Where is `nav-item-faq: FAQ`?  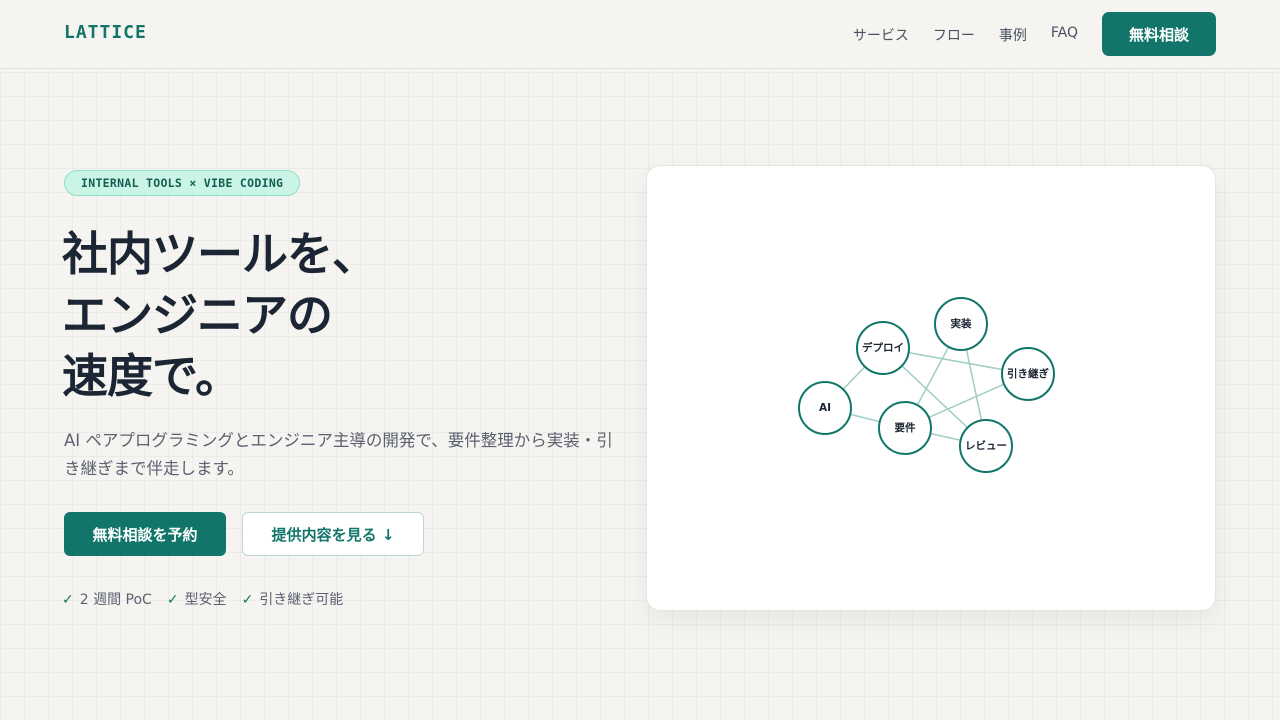 nav-item-faq: FAQ is located at coordinates (1064, 35).